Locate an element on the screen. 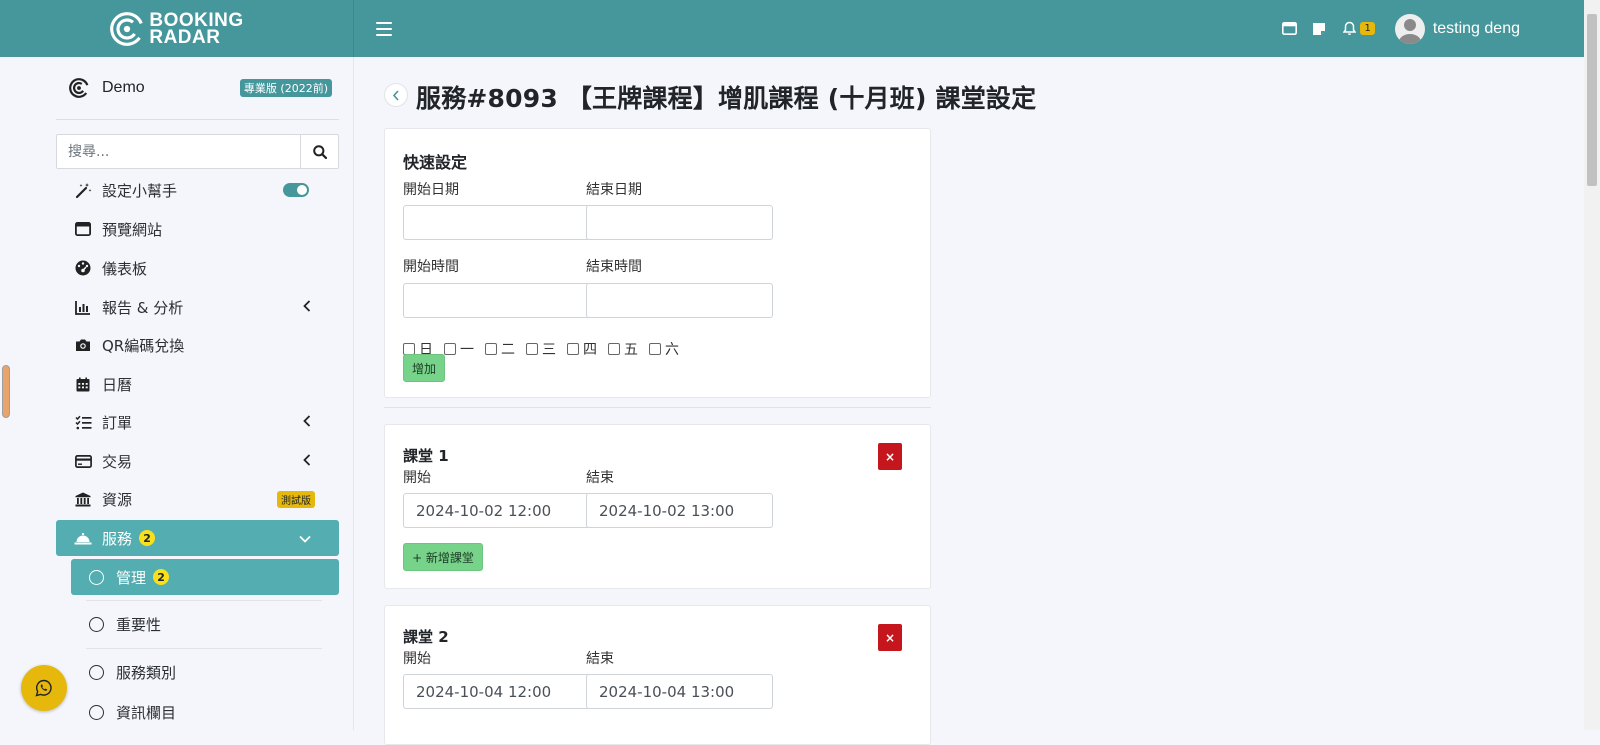 The width and height of the screenshot is (1600, 745). sidebar-subitem-label: 管理 is located at coordinates (131, 577).